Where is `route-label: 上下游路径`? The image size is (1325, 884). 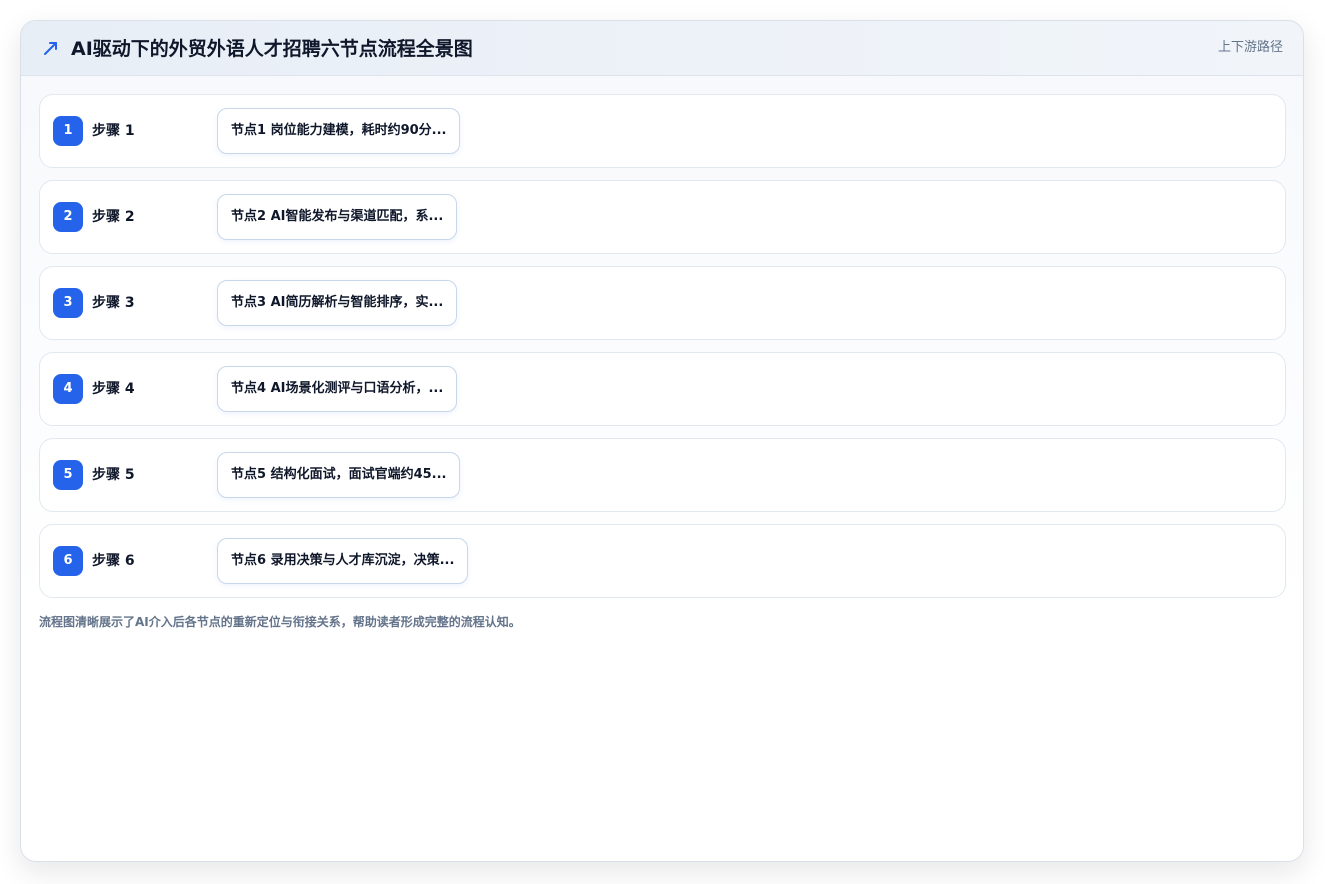 route-label: 上下游路径 is located at coordinates (1250, 47).